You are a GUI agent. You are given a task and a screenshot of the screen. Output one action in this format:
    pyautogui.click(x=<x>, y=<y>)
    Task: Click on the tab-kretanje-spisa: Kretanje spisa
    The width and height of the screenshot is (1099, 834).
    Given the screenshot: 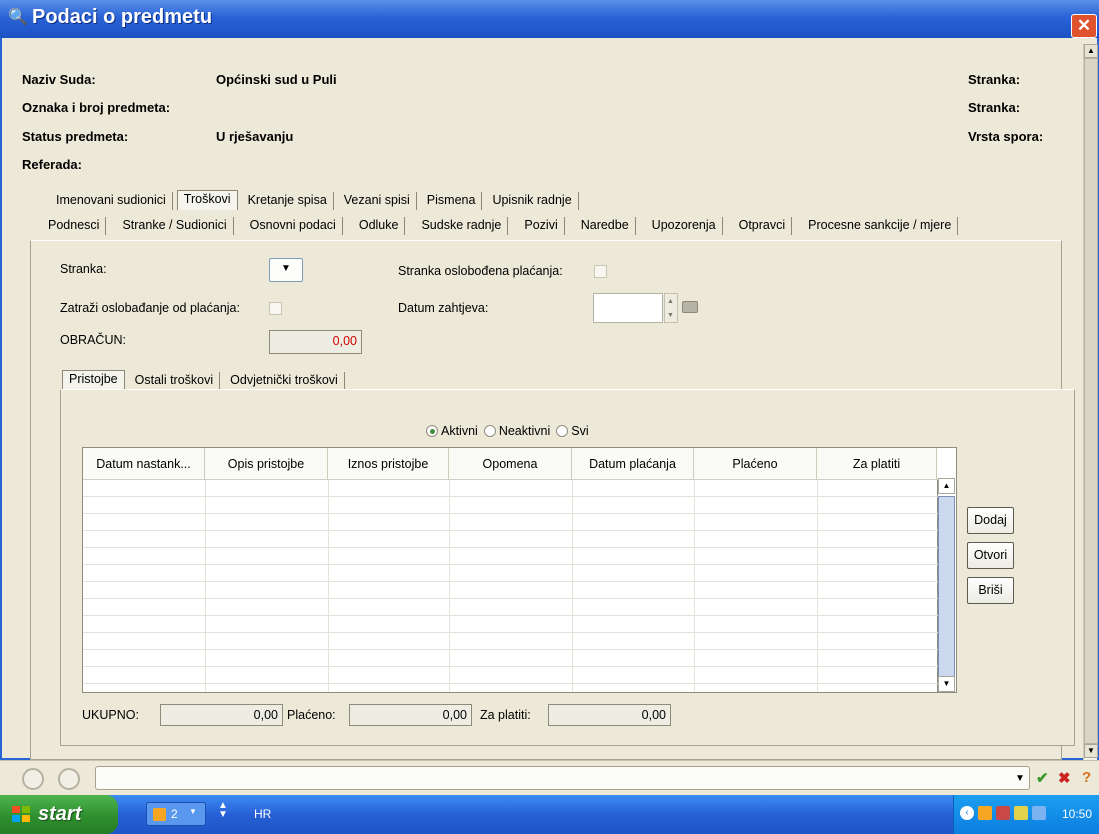 What is the action you would take?
    pyautogui.click(x=288, y=201)
    